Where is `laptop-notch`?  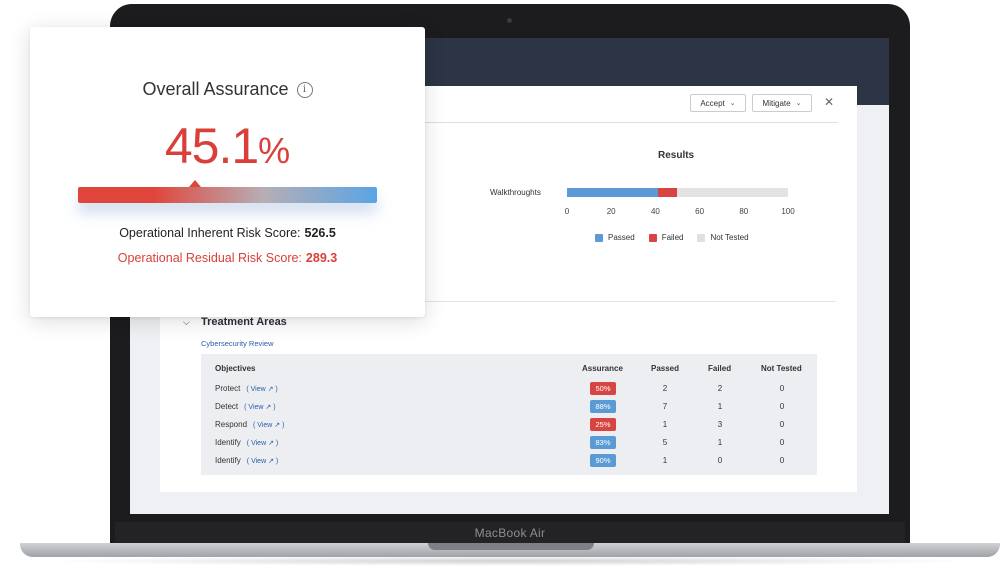
laptop-notch is located at coordinates (511, 546).